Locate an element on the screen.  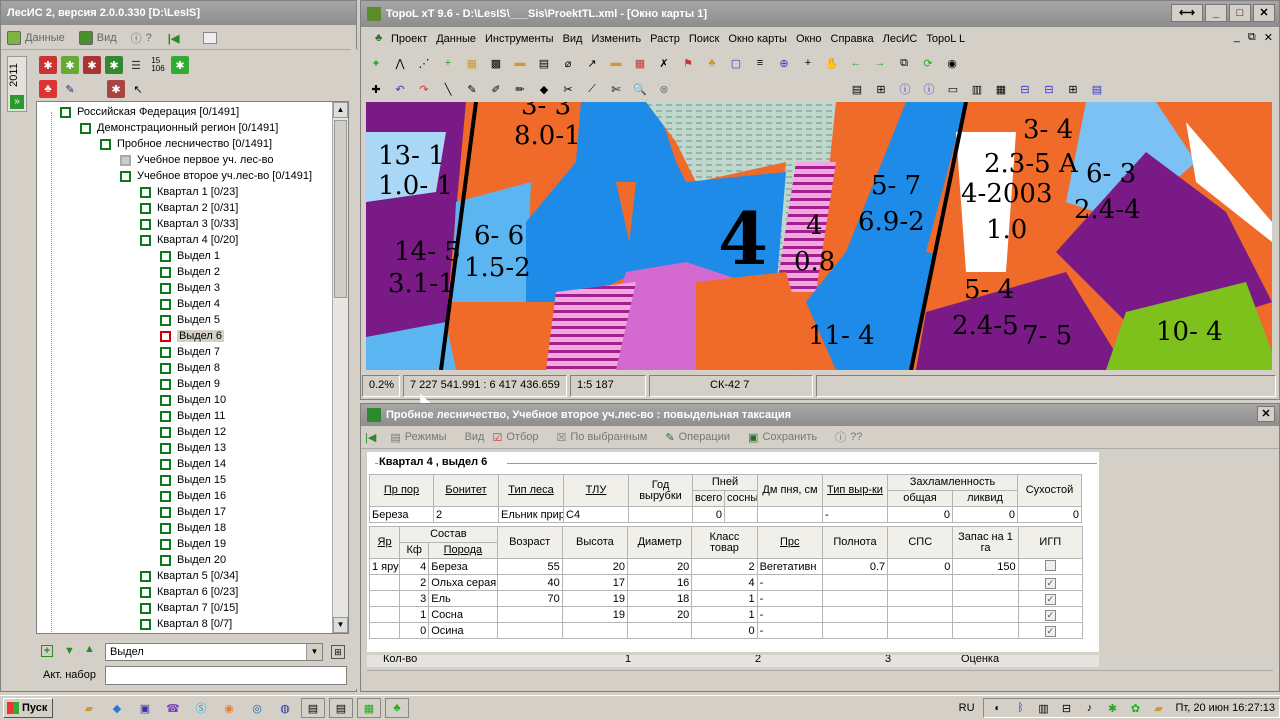
refresh-icon: ⟳ is located at coordinates (928, 63).